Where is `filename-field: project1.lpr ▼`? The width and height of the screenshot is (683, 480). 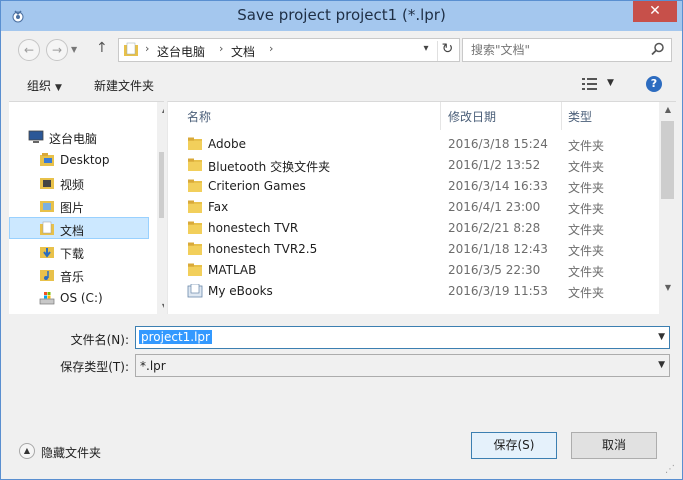 filename-field: project1.lpr ▼ is located at coordinates (402, 337).